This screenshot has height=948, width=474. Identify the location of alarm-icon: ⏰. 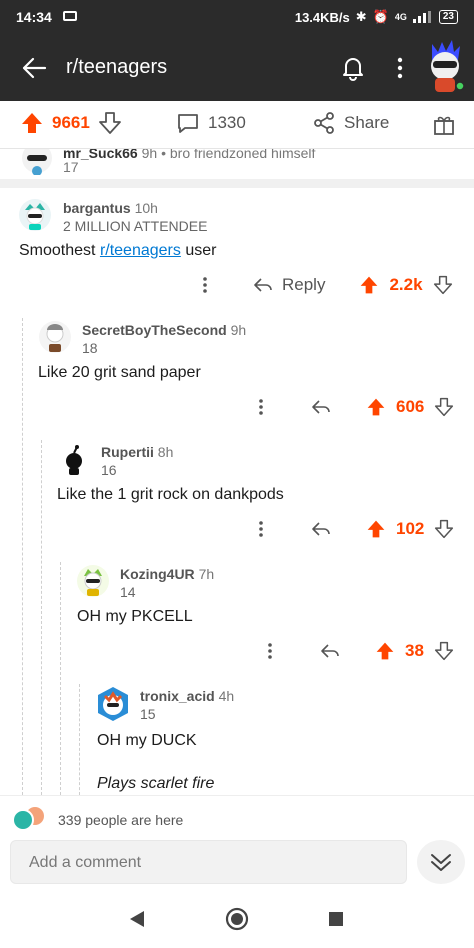
(380, 16).